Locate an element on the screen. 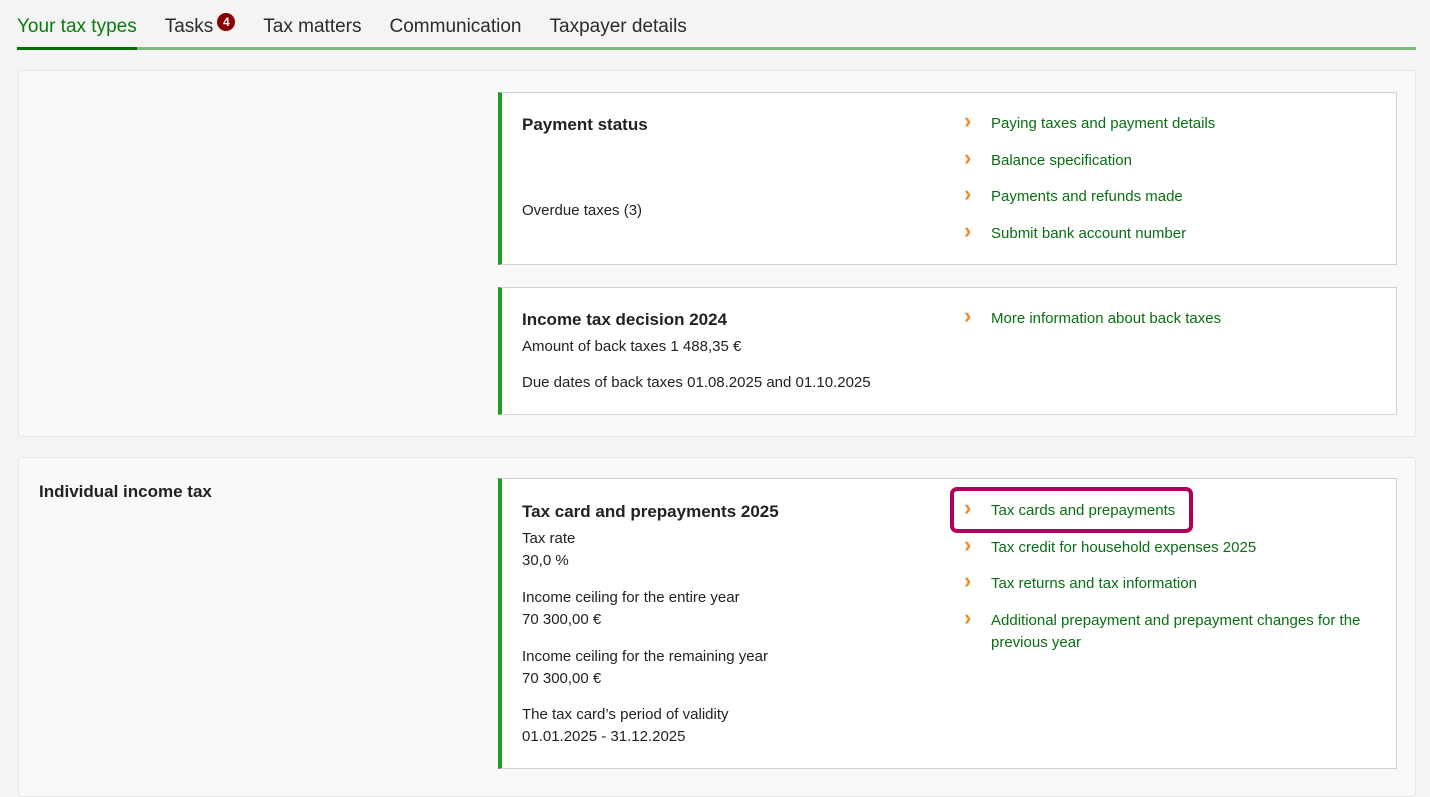  validity-value: 01.01.2025 - 31.12.2025 is located at coordinates (604, 736).